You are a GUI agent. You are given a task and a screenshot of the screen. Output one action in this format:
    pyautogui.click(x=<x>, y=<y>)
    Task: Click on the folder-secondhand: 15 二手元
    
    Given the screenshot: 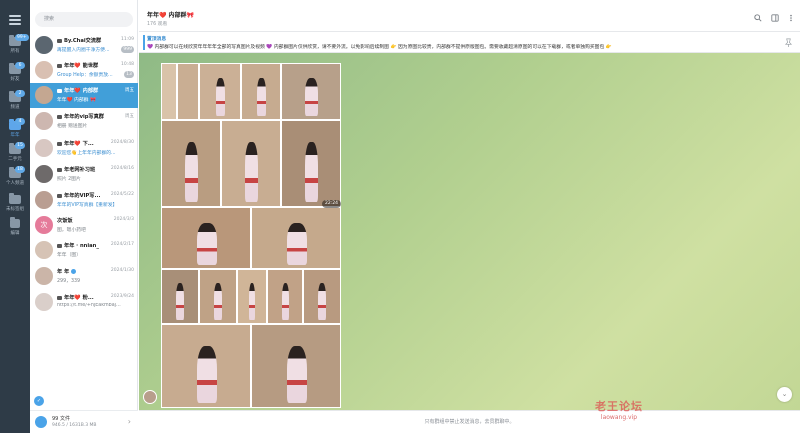 What is the action you would take?
    pyautogui.click(x=15, y=155)
    